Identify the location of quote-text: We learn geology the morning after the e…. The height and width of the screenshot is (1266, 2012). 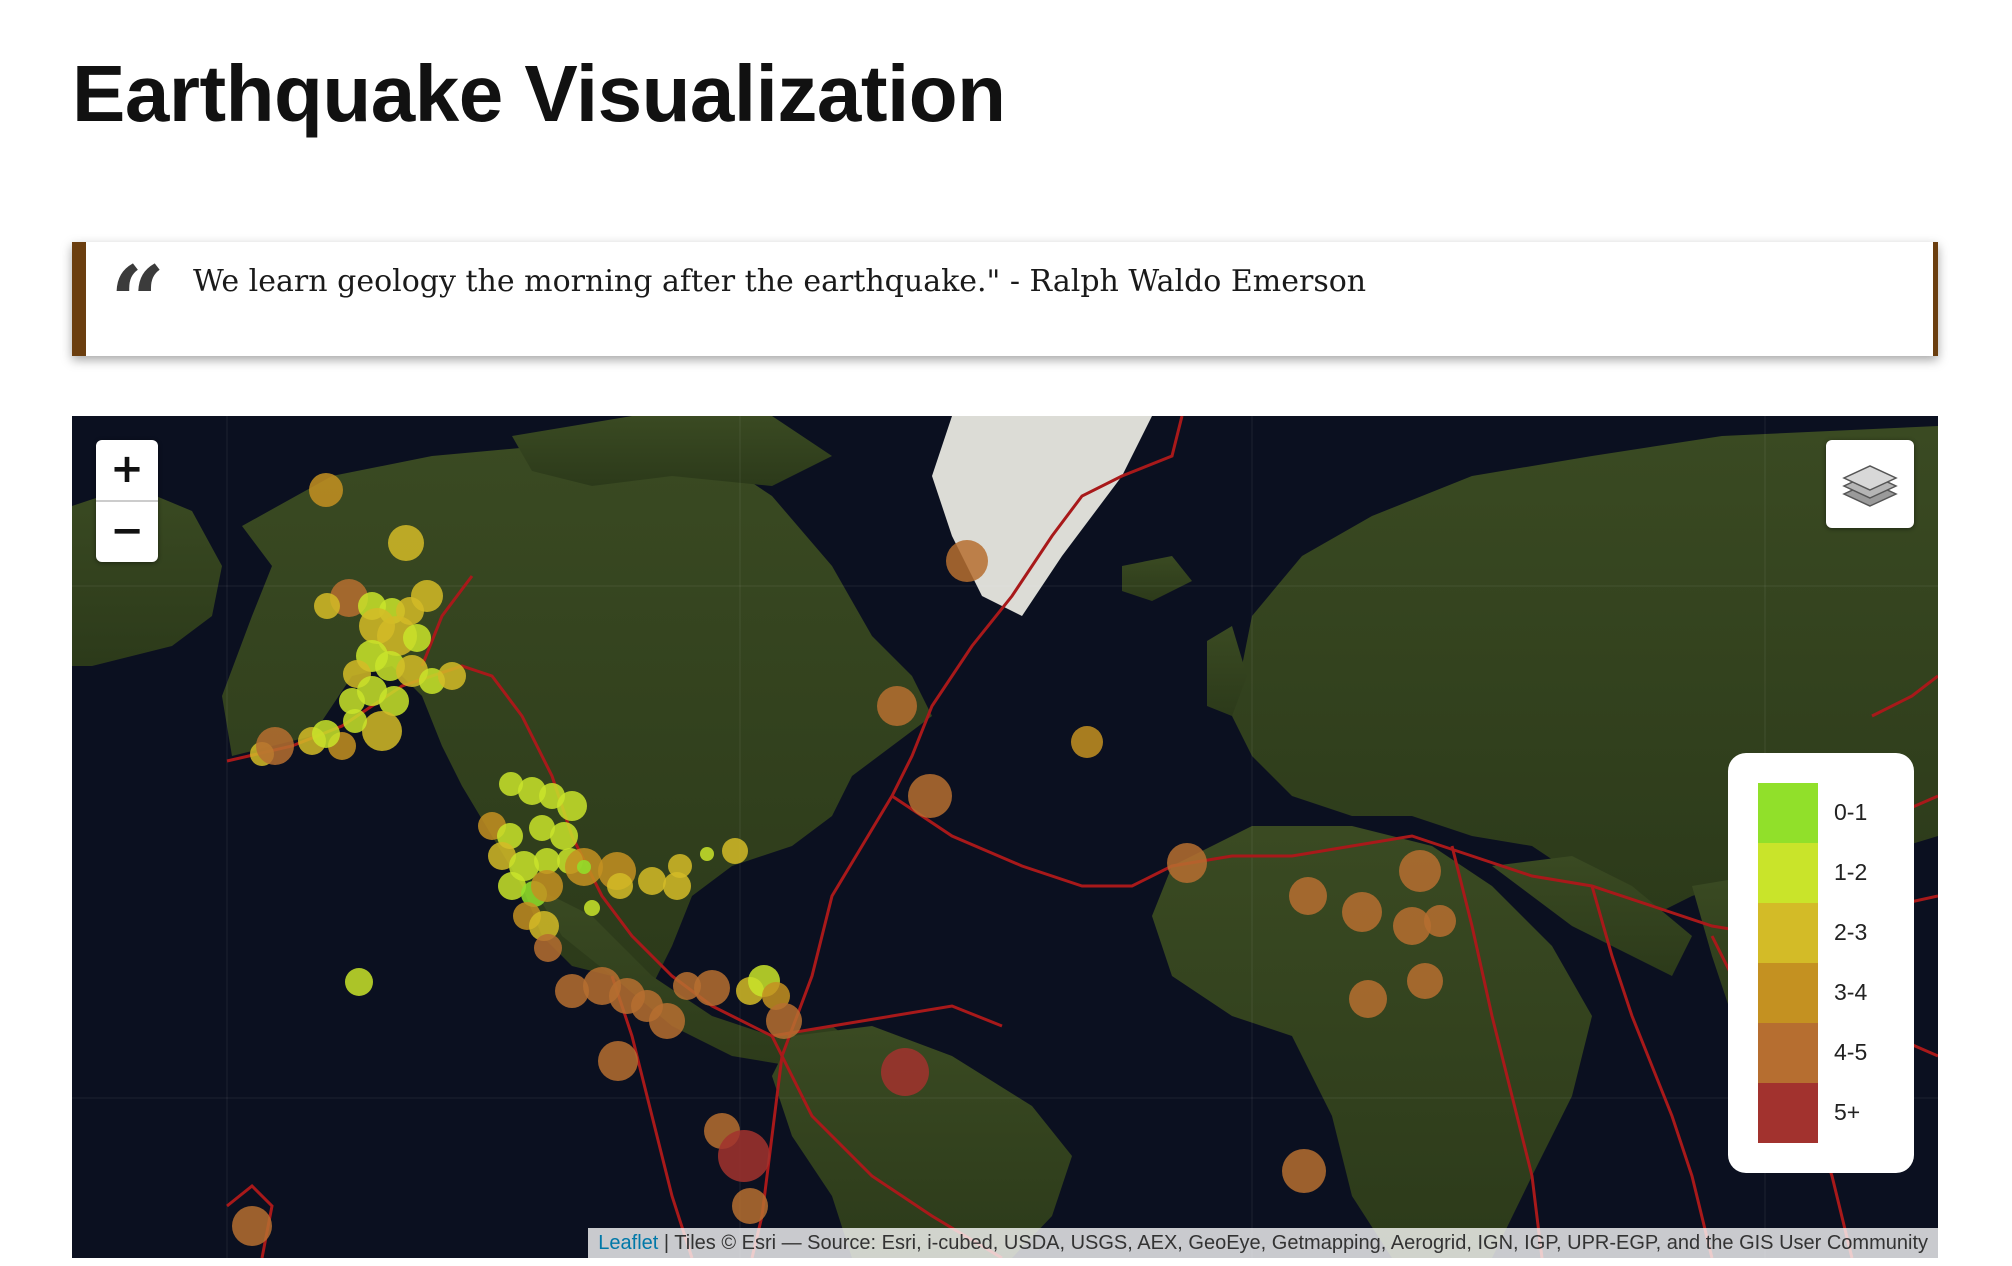
(780, 281).